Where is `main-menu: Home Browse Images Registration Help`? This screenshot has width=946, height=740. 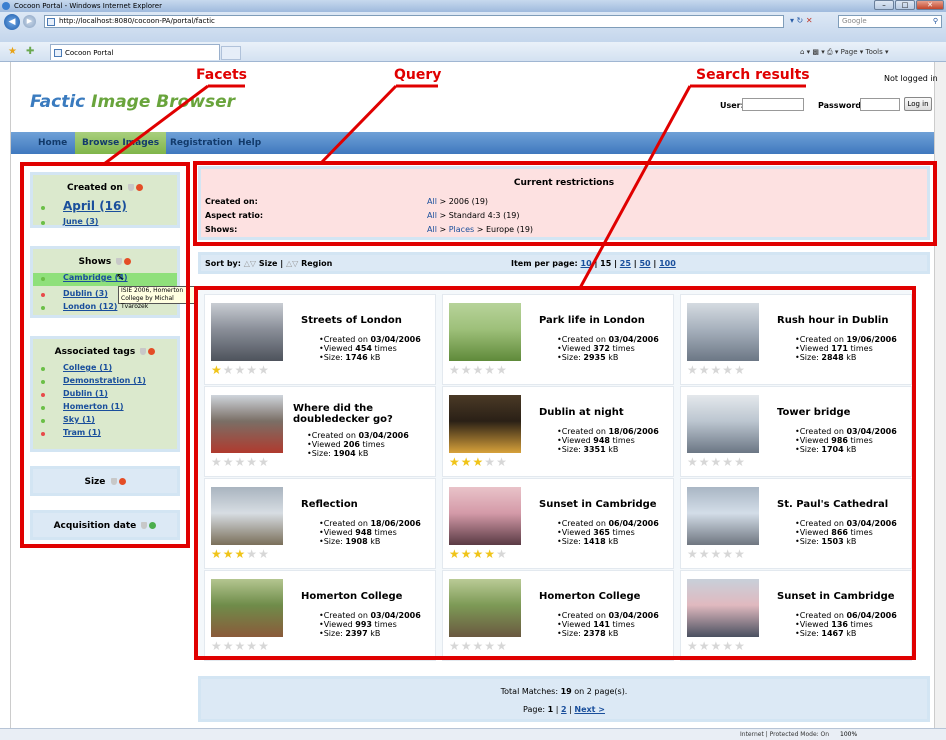
main-menu: Home Browse Images Registration Help is located at coordinates (472, 143).